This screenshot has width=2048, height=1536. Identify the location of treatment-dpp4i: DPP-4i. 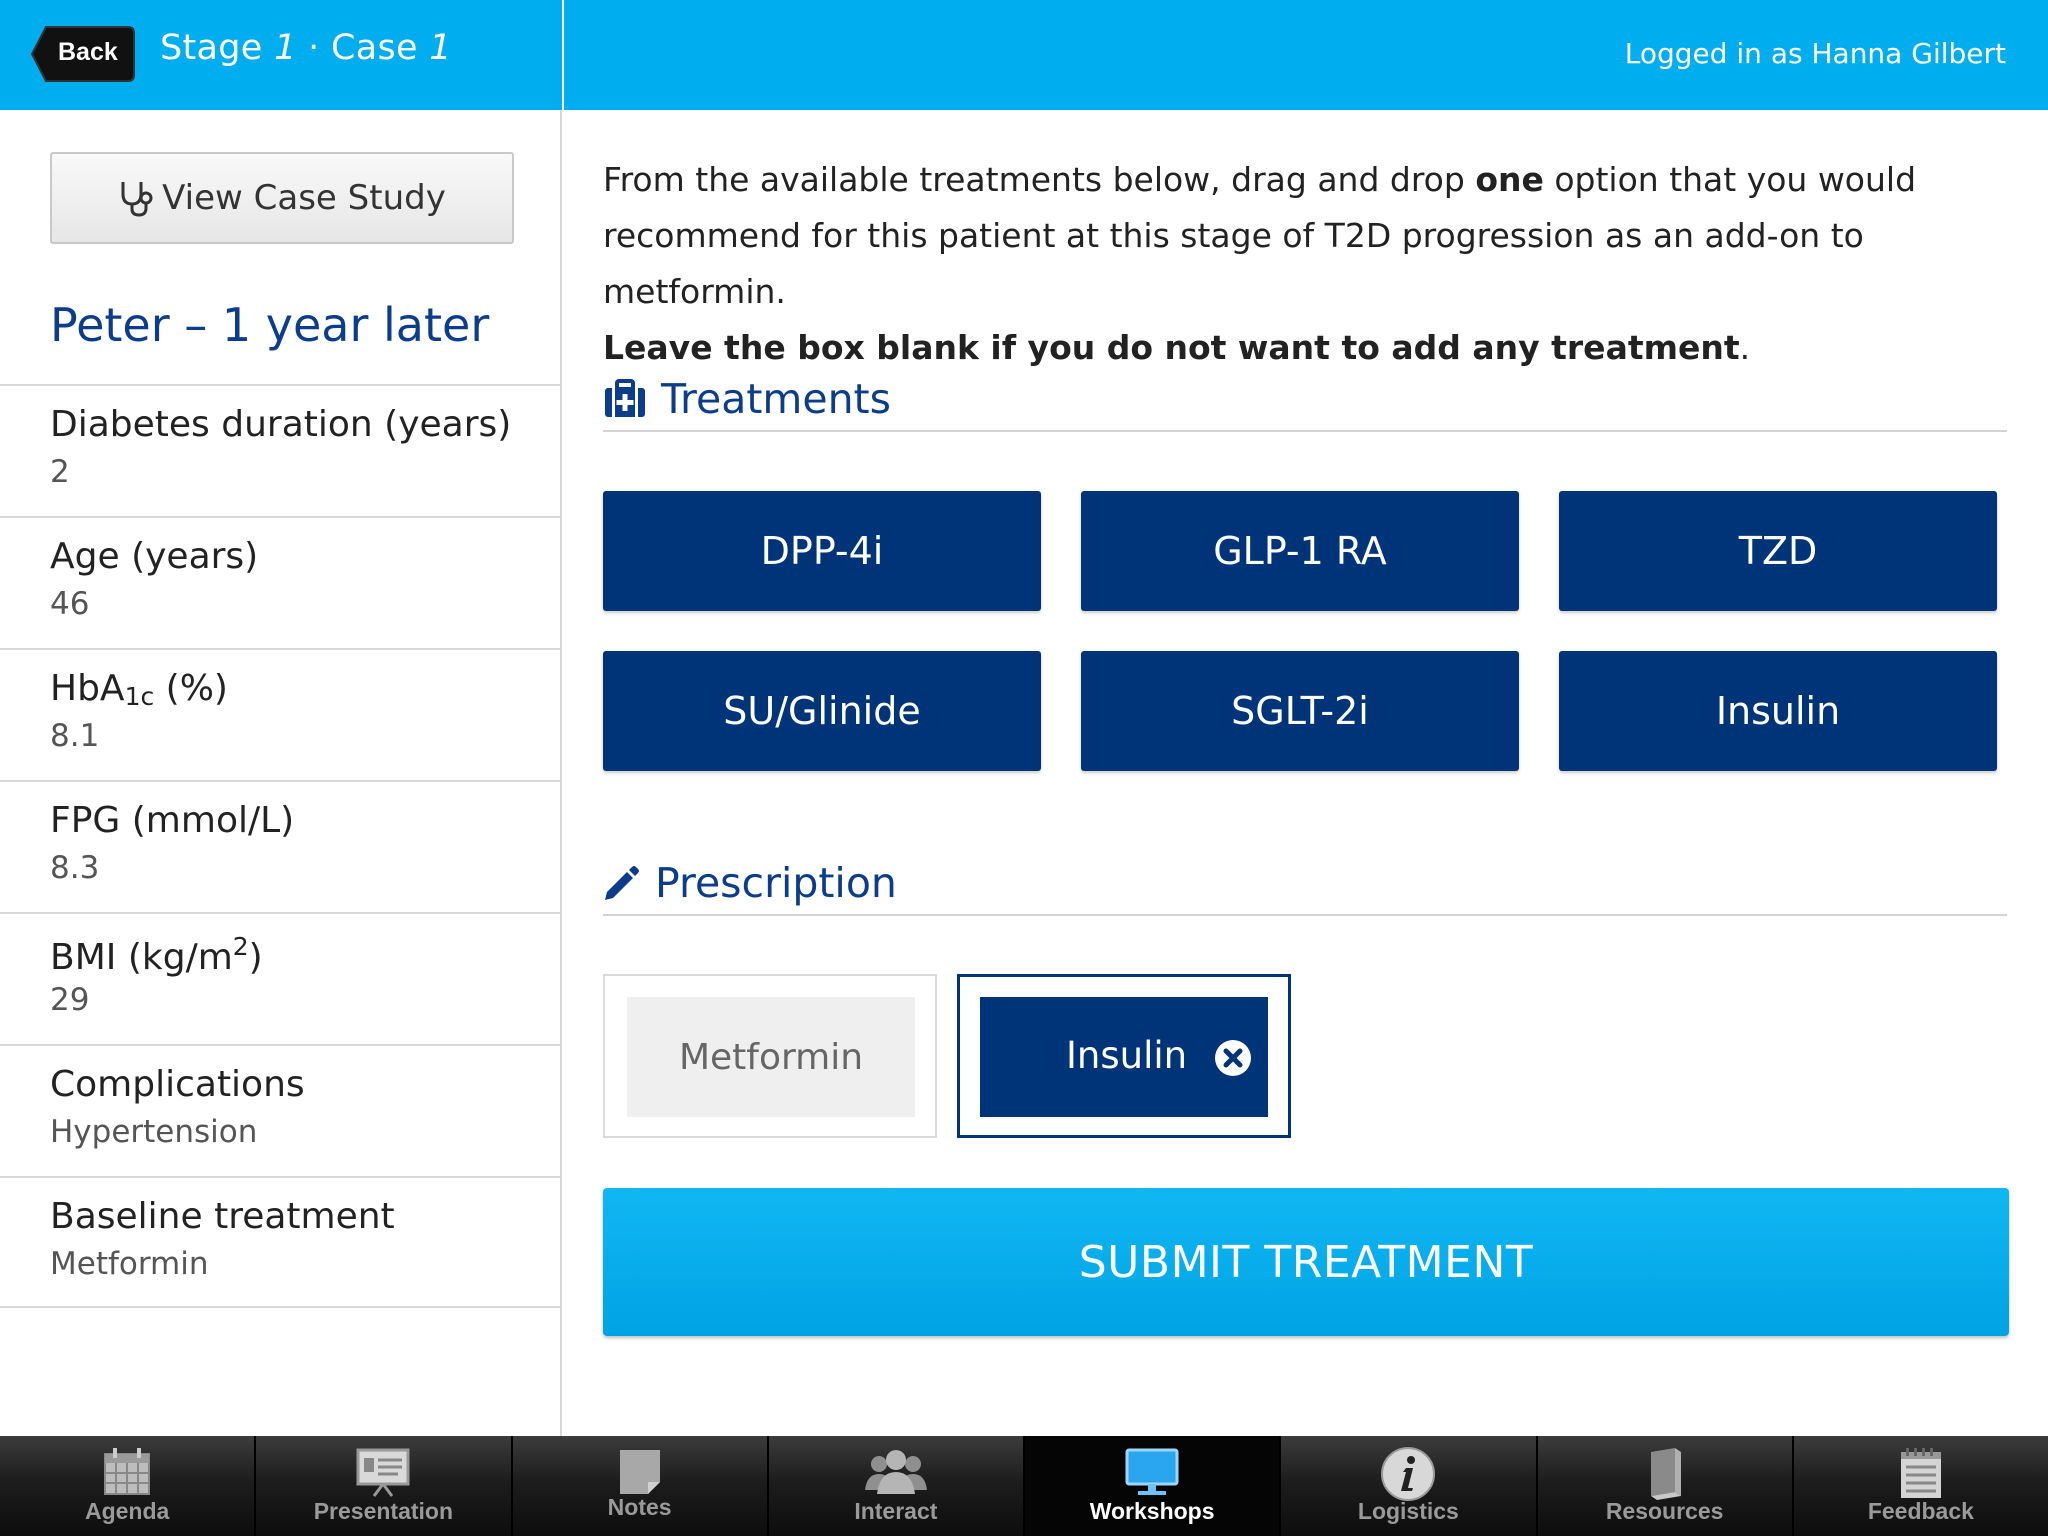
(822, 551).